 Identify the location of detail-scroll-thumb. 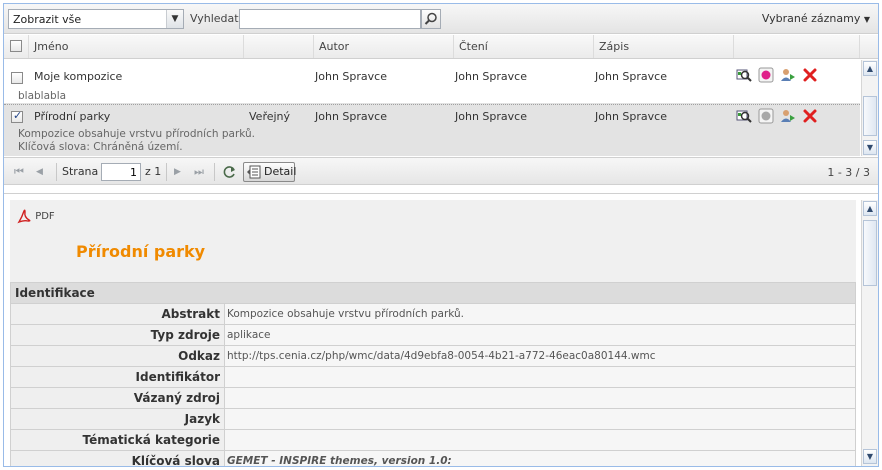
(870, 253).